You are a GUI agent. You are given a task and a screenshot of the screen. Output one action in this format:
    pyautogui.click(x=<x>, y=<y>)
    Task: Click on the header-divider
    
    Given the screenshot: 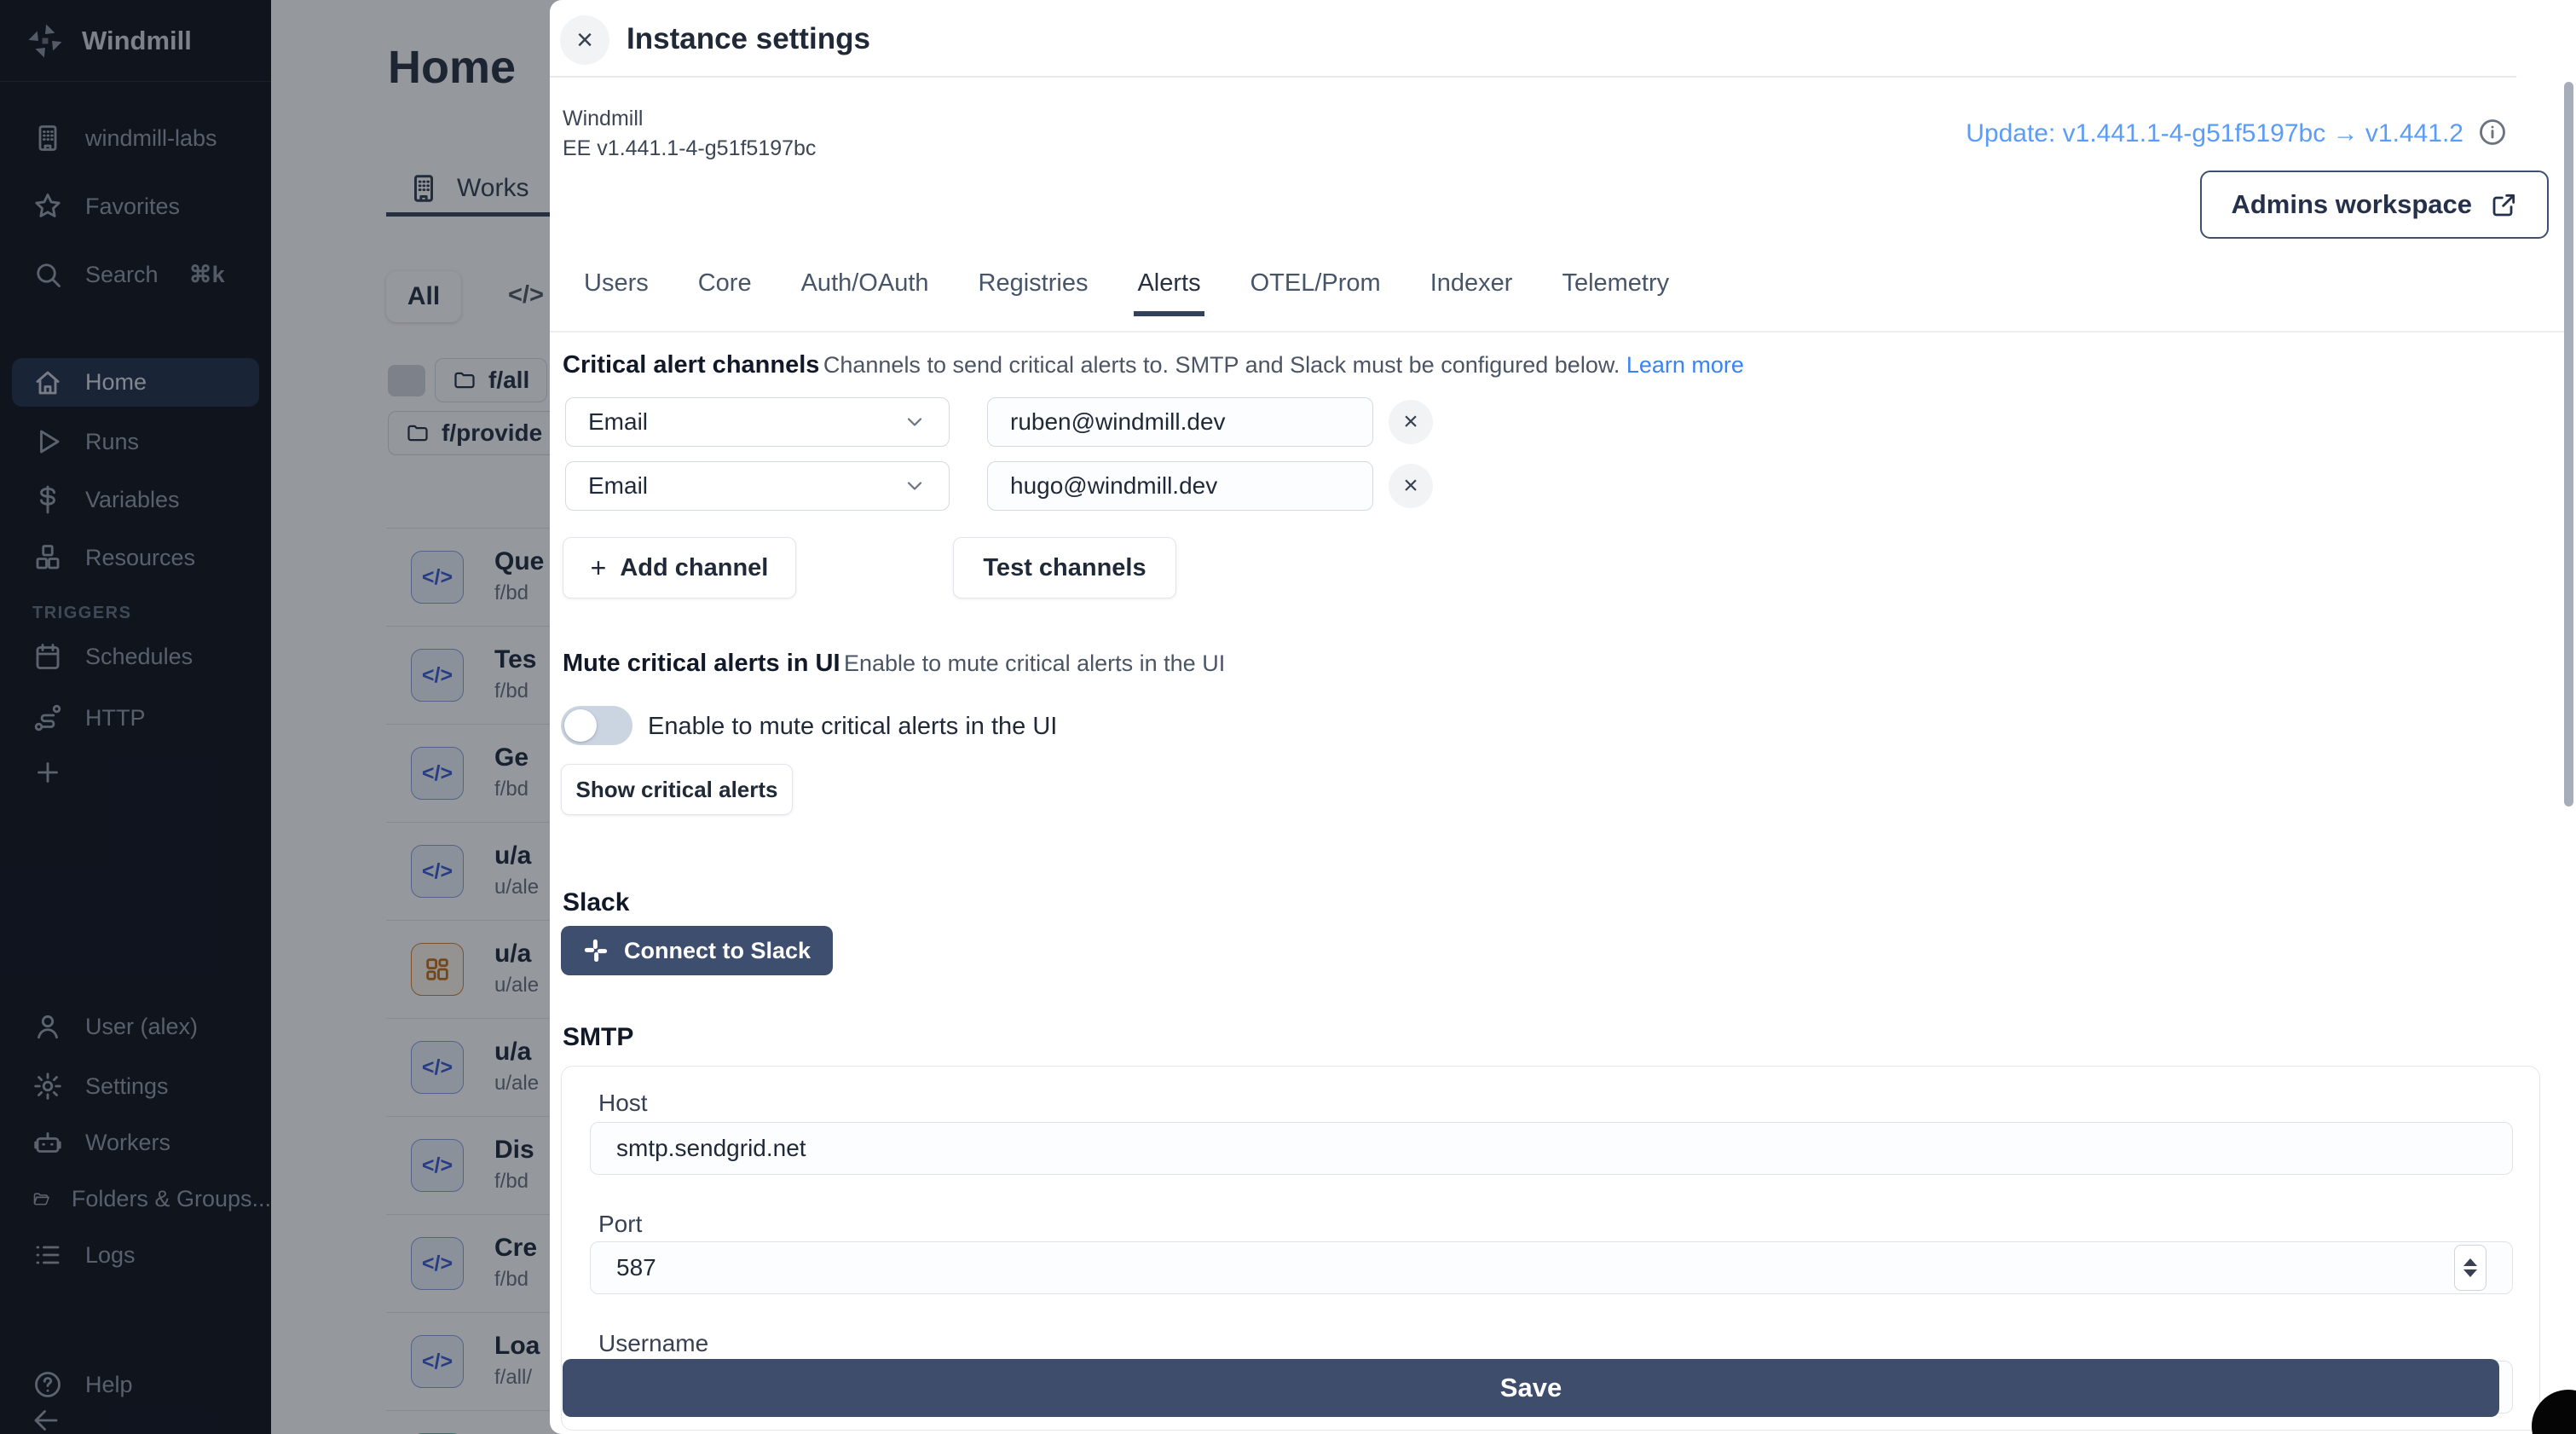 What is the action you would take?
    pyautogui.click(x=1533, y=77)
    